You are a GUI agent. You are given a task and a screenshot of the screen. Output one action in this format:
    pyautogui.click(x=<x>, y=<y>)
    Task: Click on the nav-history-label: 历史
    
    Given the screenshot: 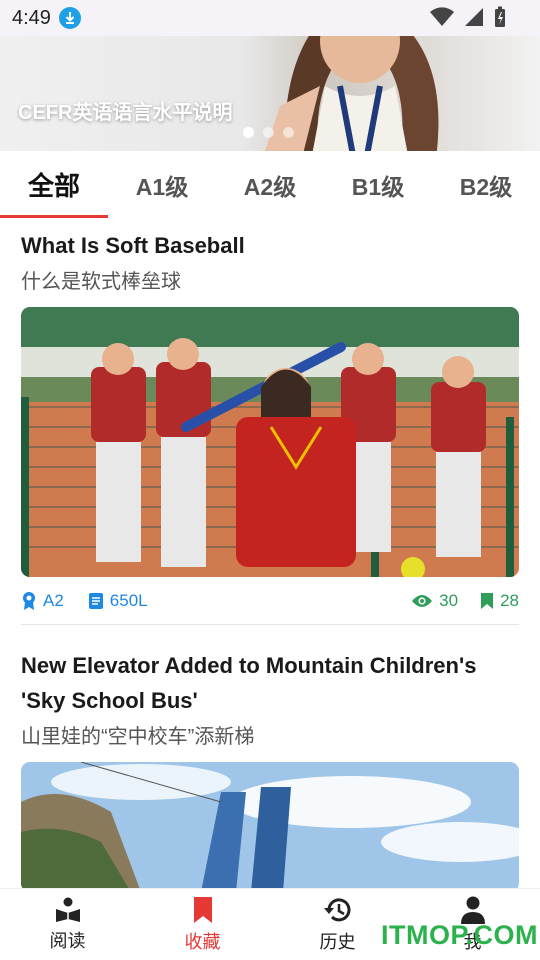 What is the action you would take?
    pyautogui.click(x=337, y=941)
    